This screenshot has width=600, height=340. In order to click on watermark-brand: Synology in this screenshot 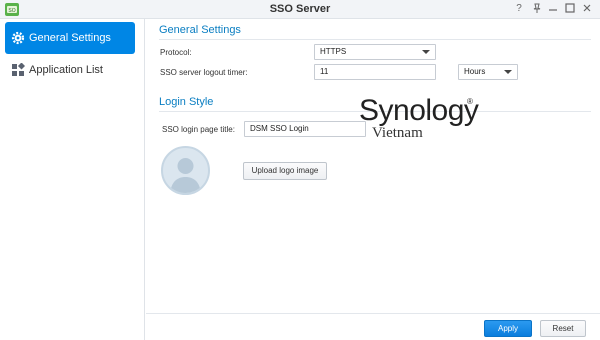, I will do `click(419, 110)`.